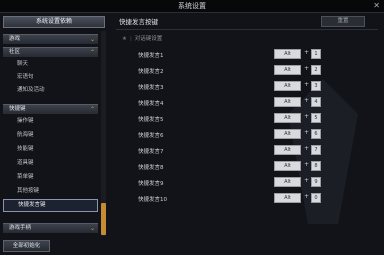 The height and width of the screenshot is (255, 384). I want to click on sidebar-header: 系统设置依赖, so click(54, 22).